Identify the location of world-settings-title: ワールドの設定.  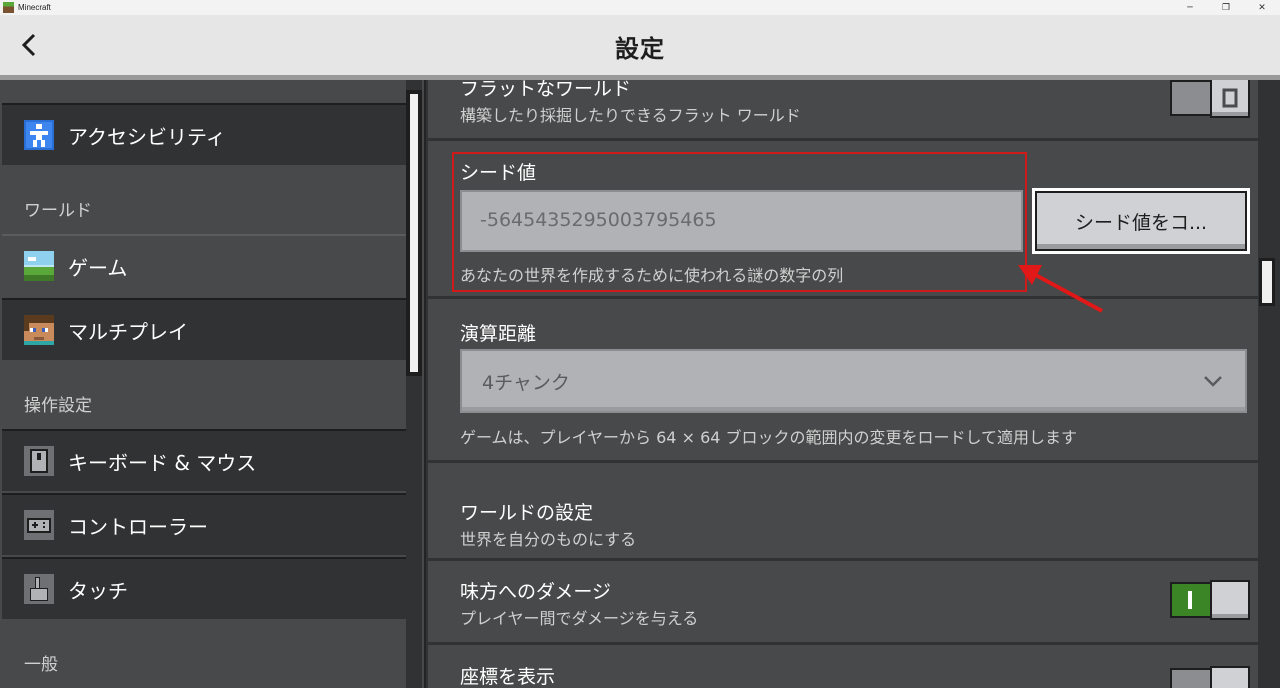
(526, 511).